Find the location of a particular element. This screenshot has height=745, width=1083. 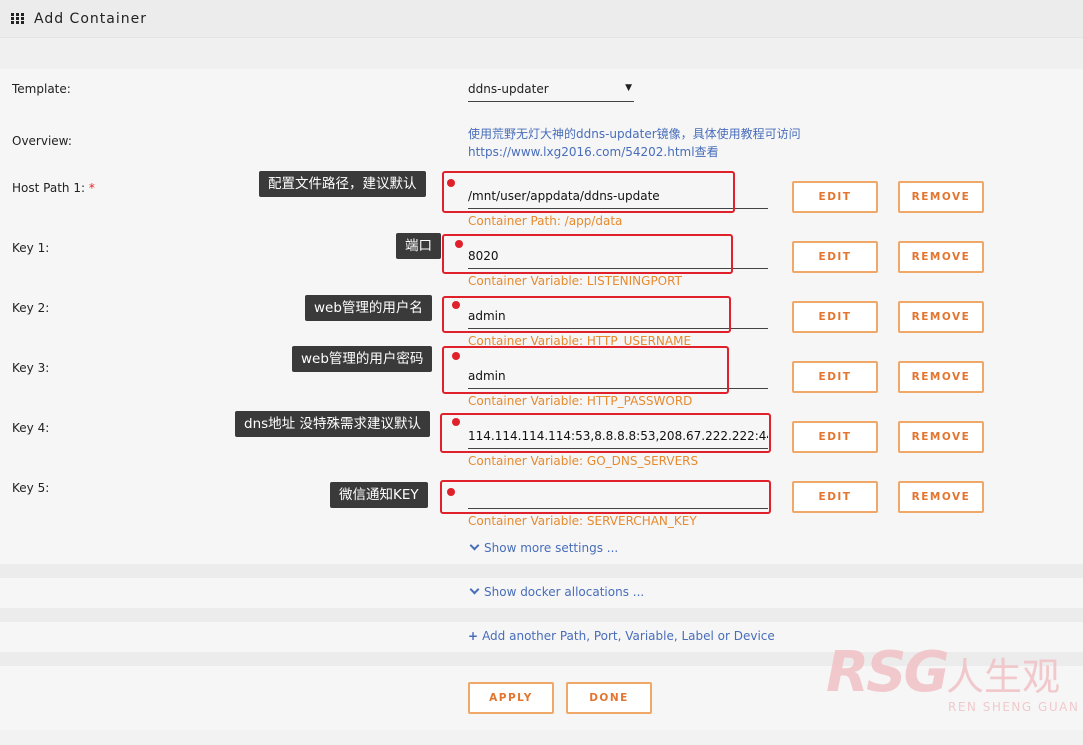

annotation-tooltip: web管理的用户密码 is located at coordinates (362, 359).